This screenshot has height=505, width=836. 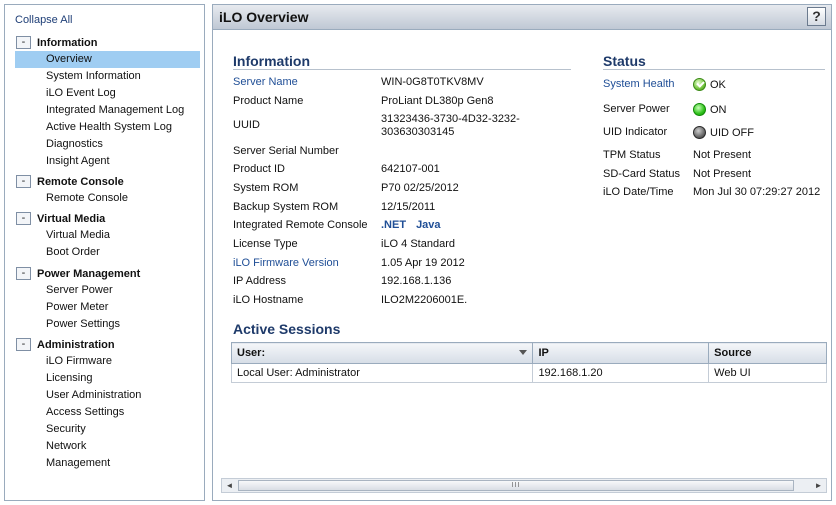 I want to click on sidebar-item-boot-order: Boot Order, so click(x=107, y=252).